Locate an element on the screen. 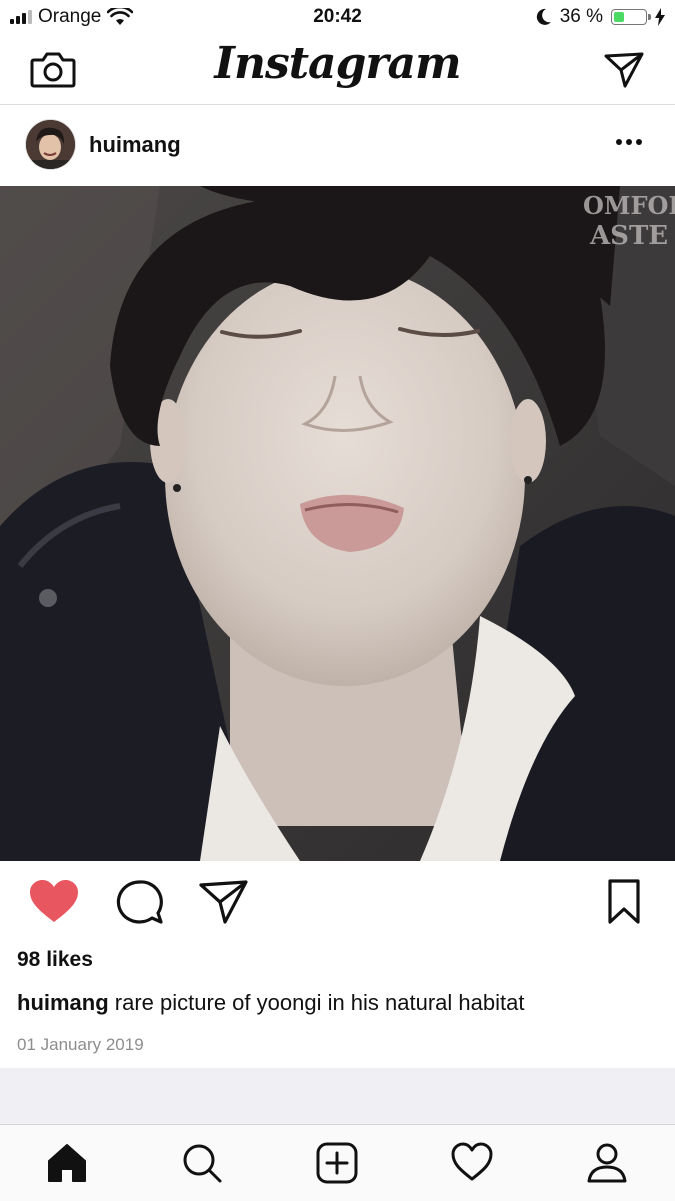  post-actions is located at coordinates (337, 902).